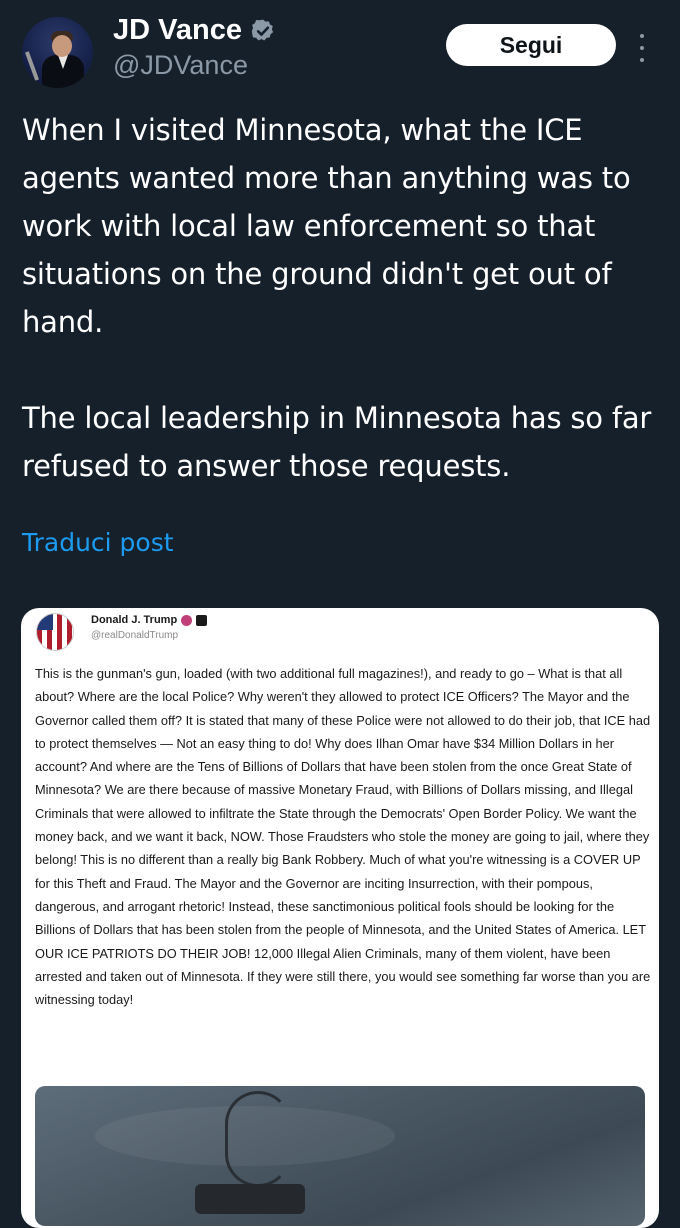 This screenshot has height=1228, width=680. I want to click on embedded-author-avatar, so click(55, 632).